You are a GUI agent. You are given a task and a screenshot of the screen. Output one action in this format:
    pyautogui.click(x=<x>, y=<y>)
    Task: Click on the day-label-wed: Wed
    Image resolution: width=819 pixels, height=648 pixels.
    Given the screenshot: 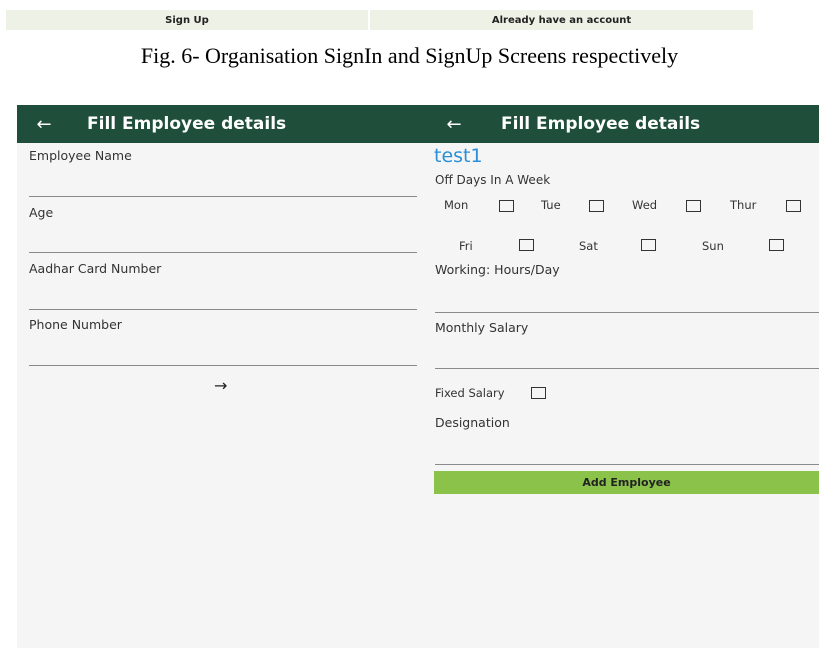 What is the action you would take?
    pyautogui.click(x=645, y=205)
    